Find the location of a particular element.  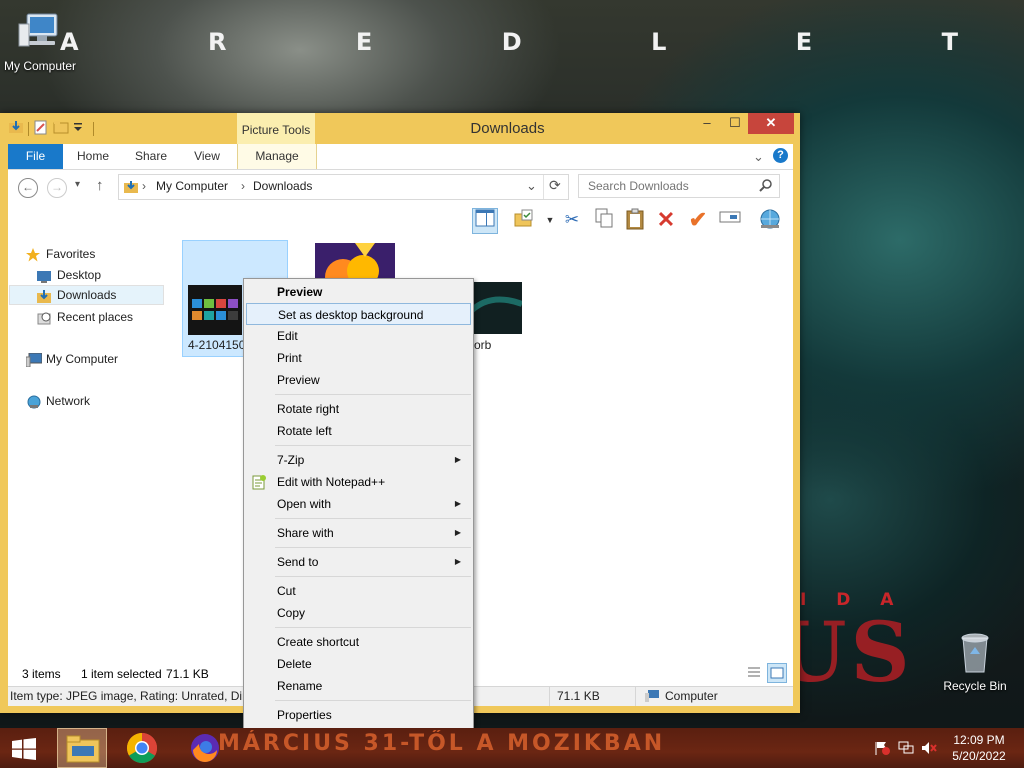

menu-item-edit-with-notepad: Edit with Notepad++ is located at coordinates (358, 482).